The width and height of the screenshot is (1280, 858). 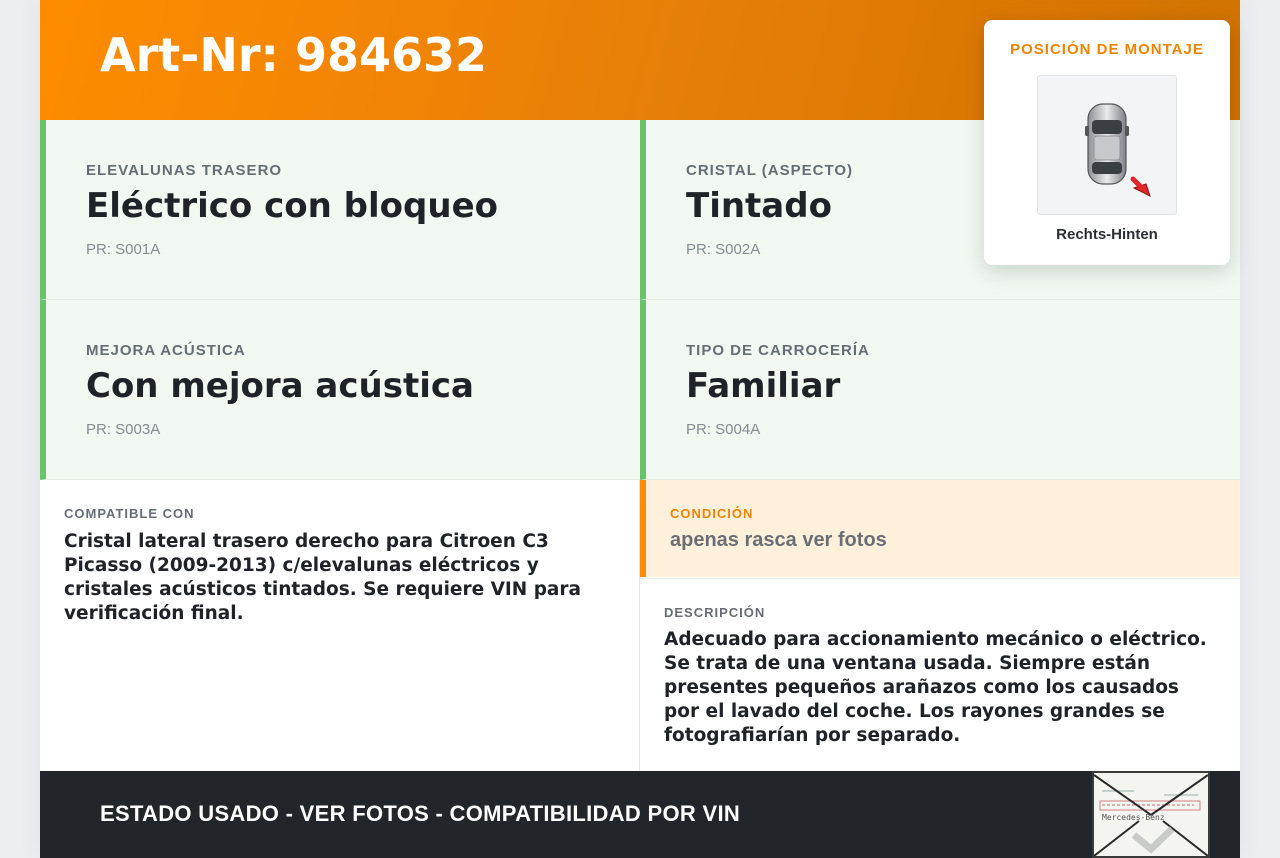 I want to click on compatibility-label: COMPATIBLE CON, so click(x=129, y=513).